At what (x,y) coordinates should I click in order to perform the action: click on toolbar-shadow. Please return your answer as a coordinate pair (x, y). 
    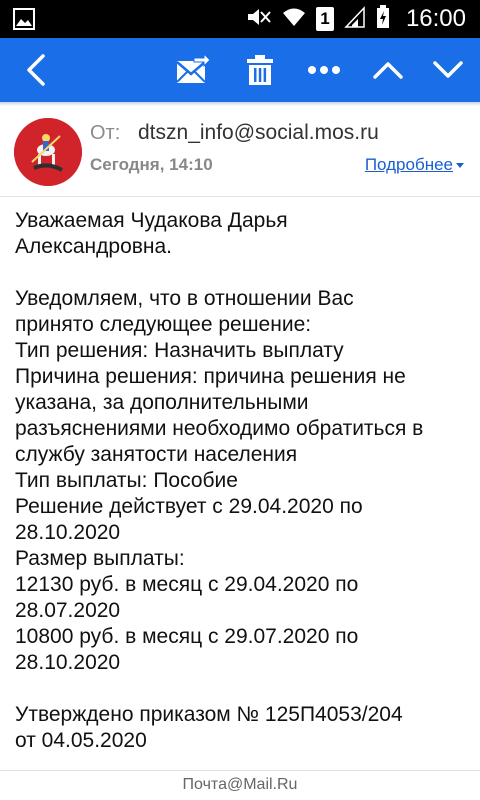
    Looking at the image, I should click on (240, 104).